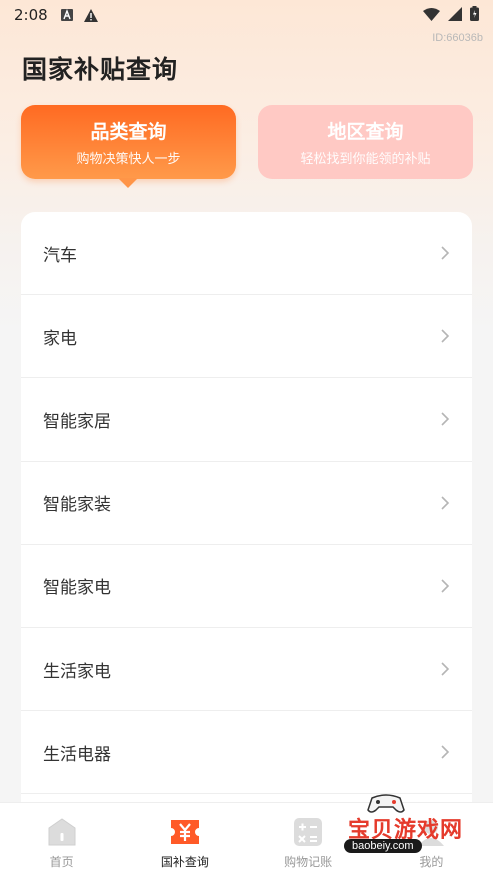 Image resolution: width=493 pixels, height=878 pixels. Describe the element at coordinates (77, 421) in the screenshot. I see `category-label: 智能家居` at that location.